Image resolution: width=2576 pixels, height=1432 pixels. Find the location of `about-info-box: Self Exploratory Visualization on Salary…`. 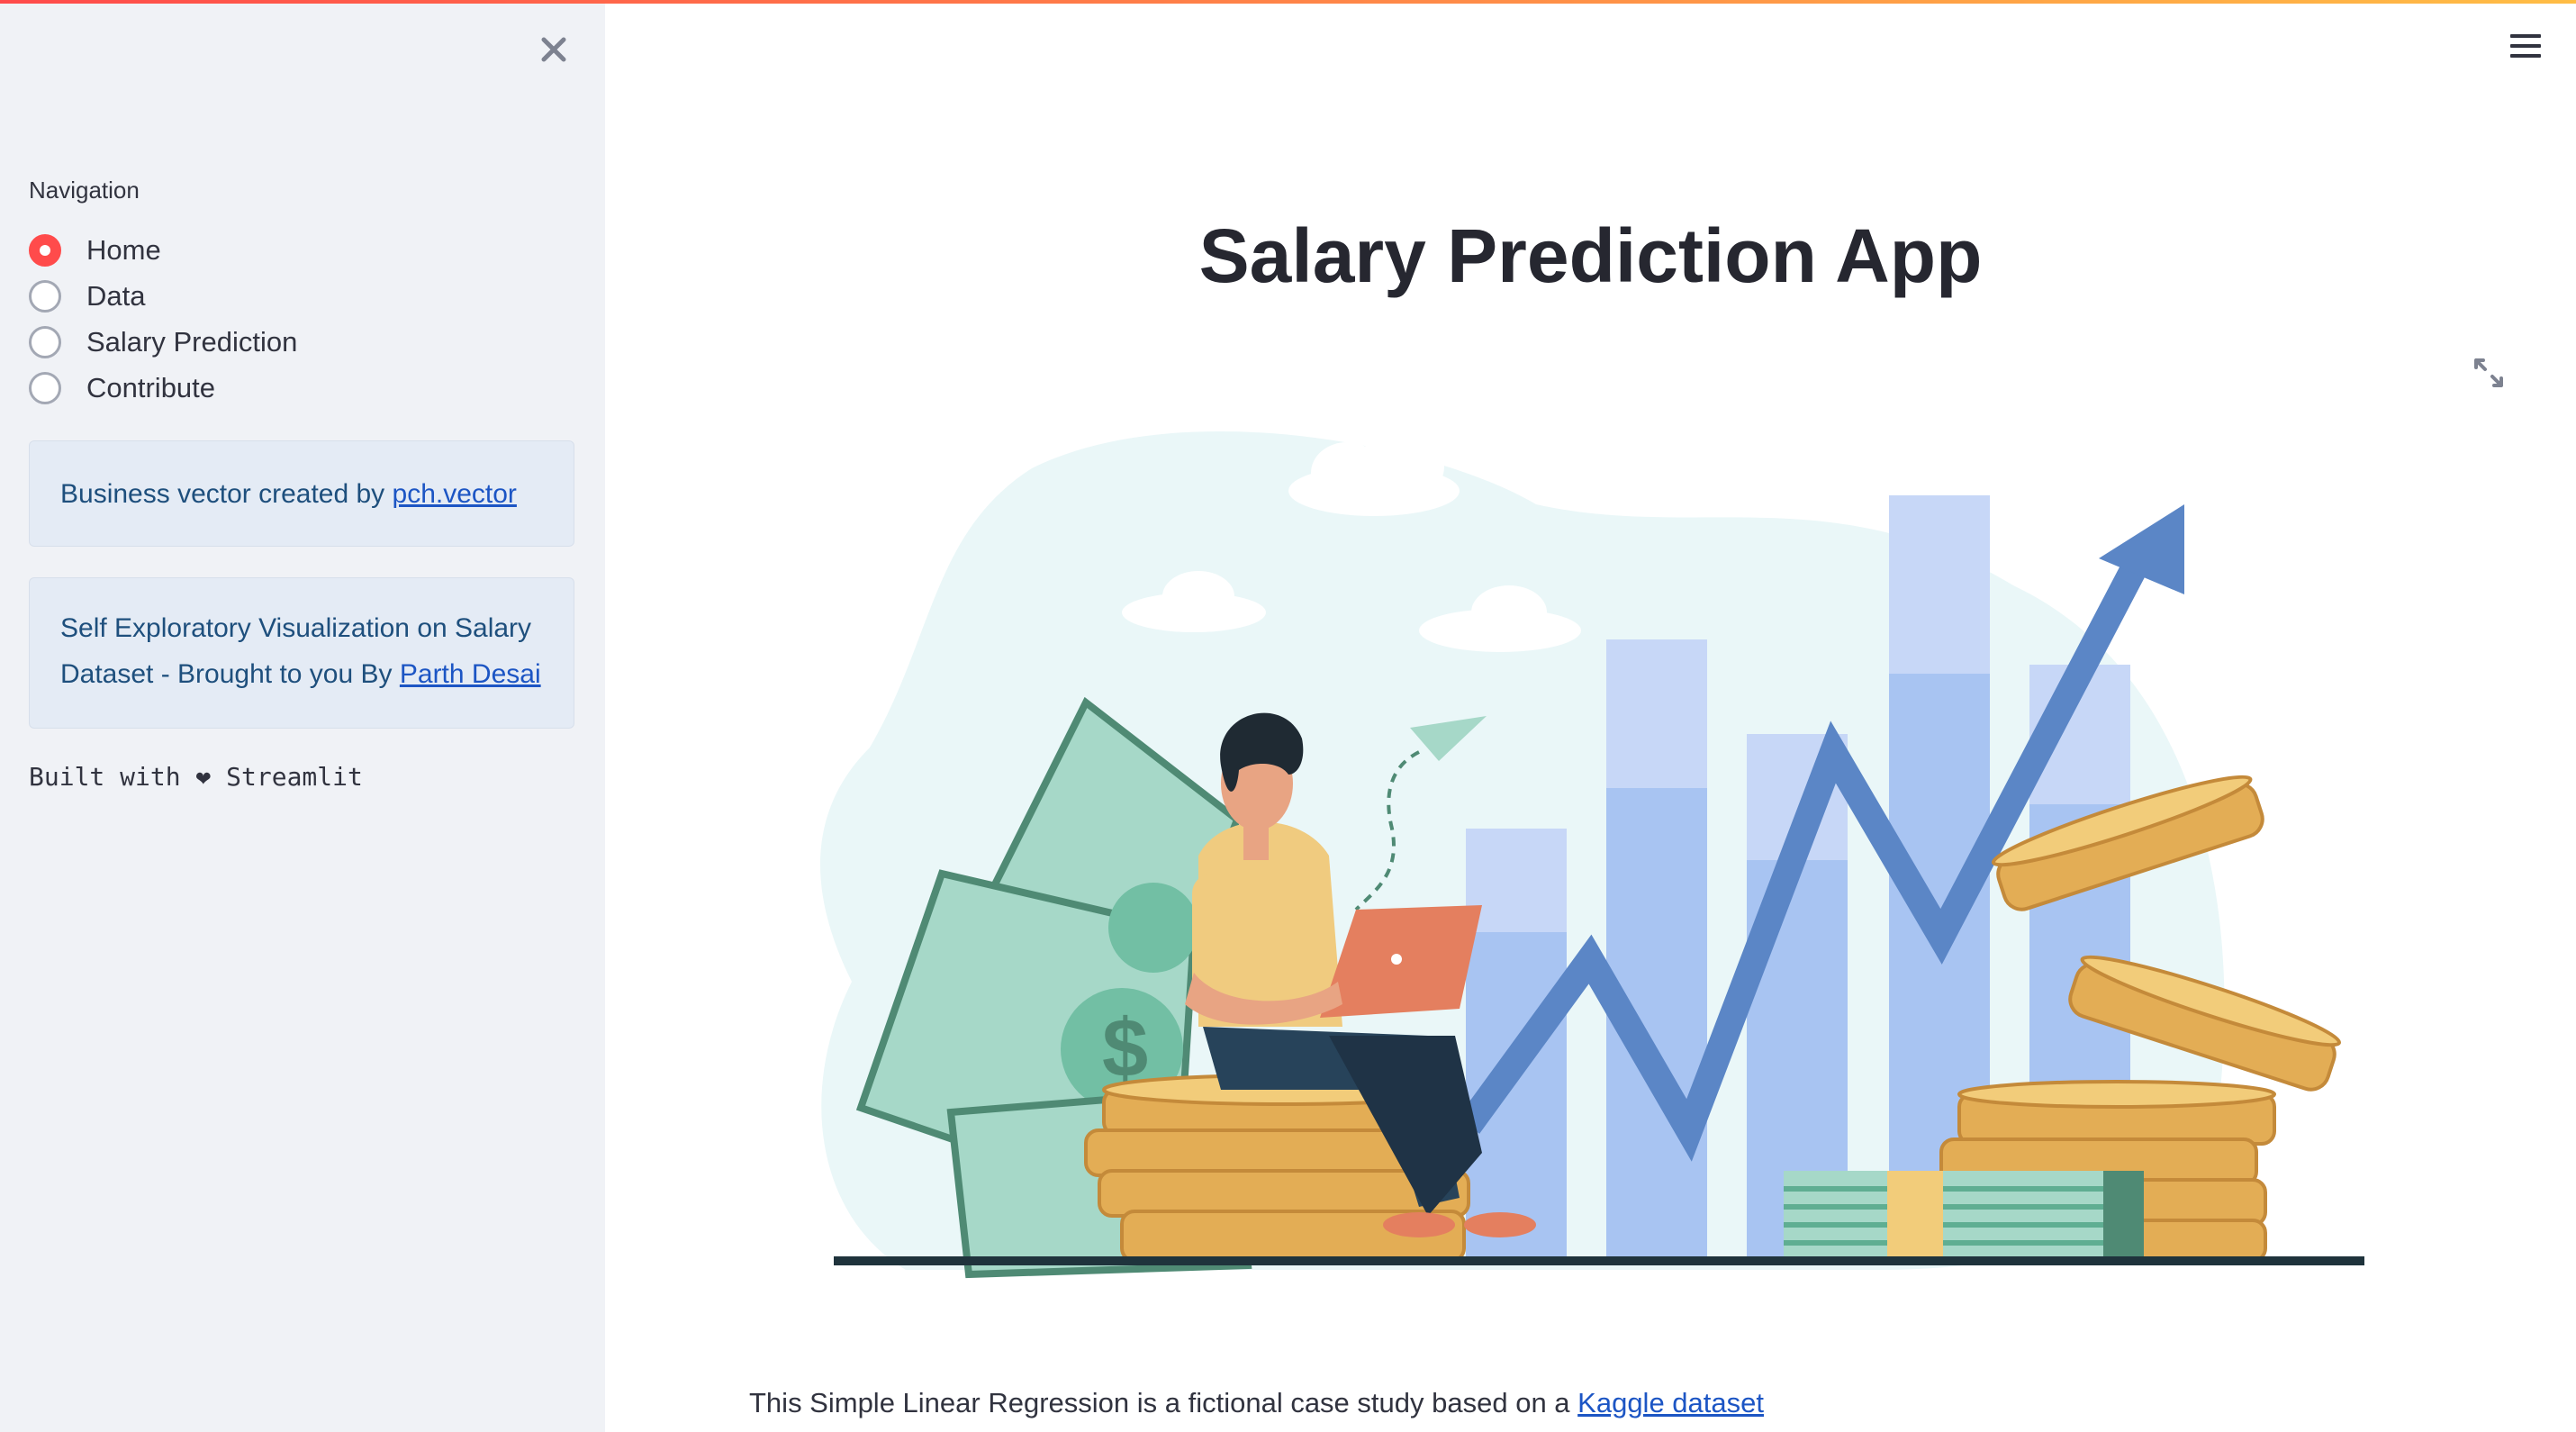

about-info-box: Self Exploratory Visualization on Salary… is located at coordinates (301, 653).